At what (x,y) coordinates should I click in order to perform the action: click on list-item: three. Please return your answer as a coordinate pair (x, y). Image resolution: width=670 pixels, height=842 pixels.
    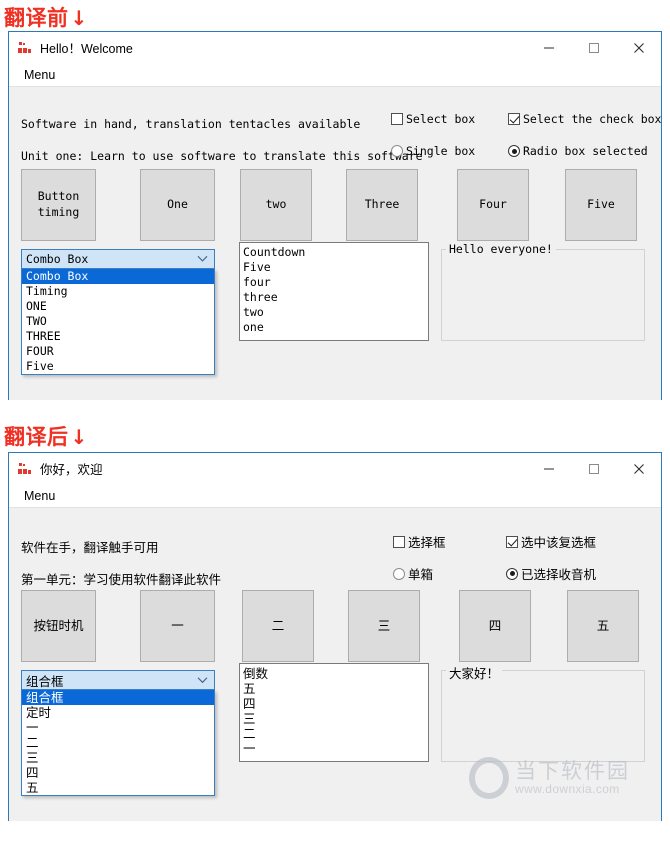
    Looking at the image, I should click on (335, 297).